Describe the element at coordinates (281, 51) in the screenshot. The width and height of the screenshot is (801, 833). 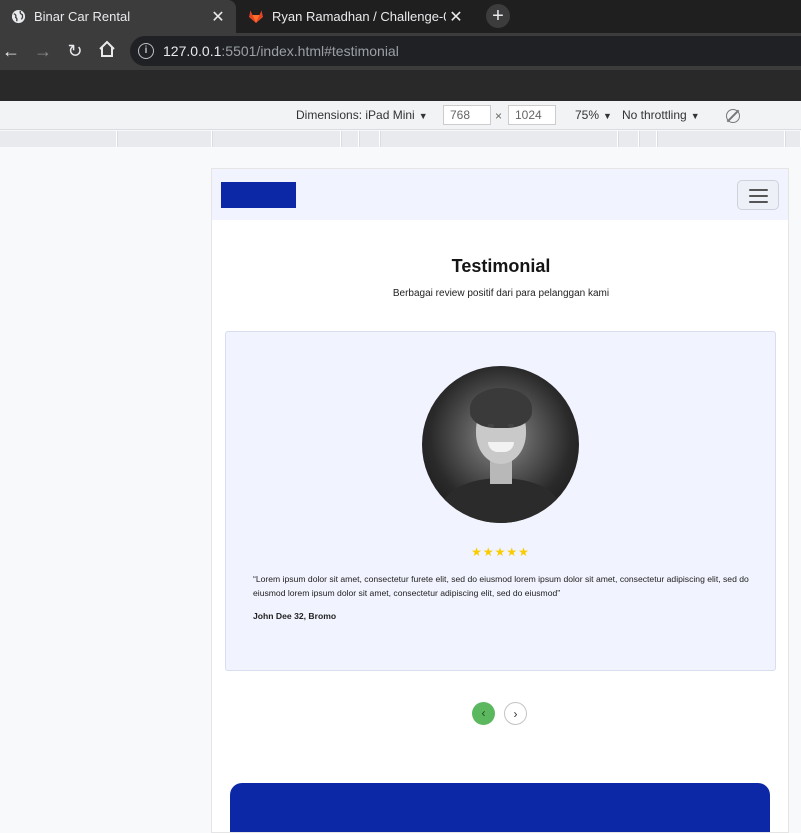
I see `url-text: 127.0.0.1:5501/index.html#testimonial` at that location.